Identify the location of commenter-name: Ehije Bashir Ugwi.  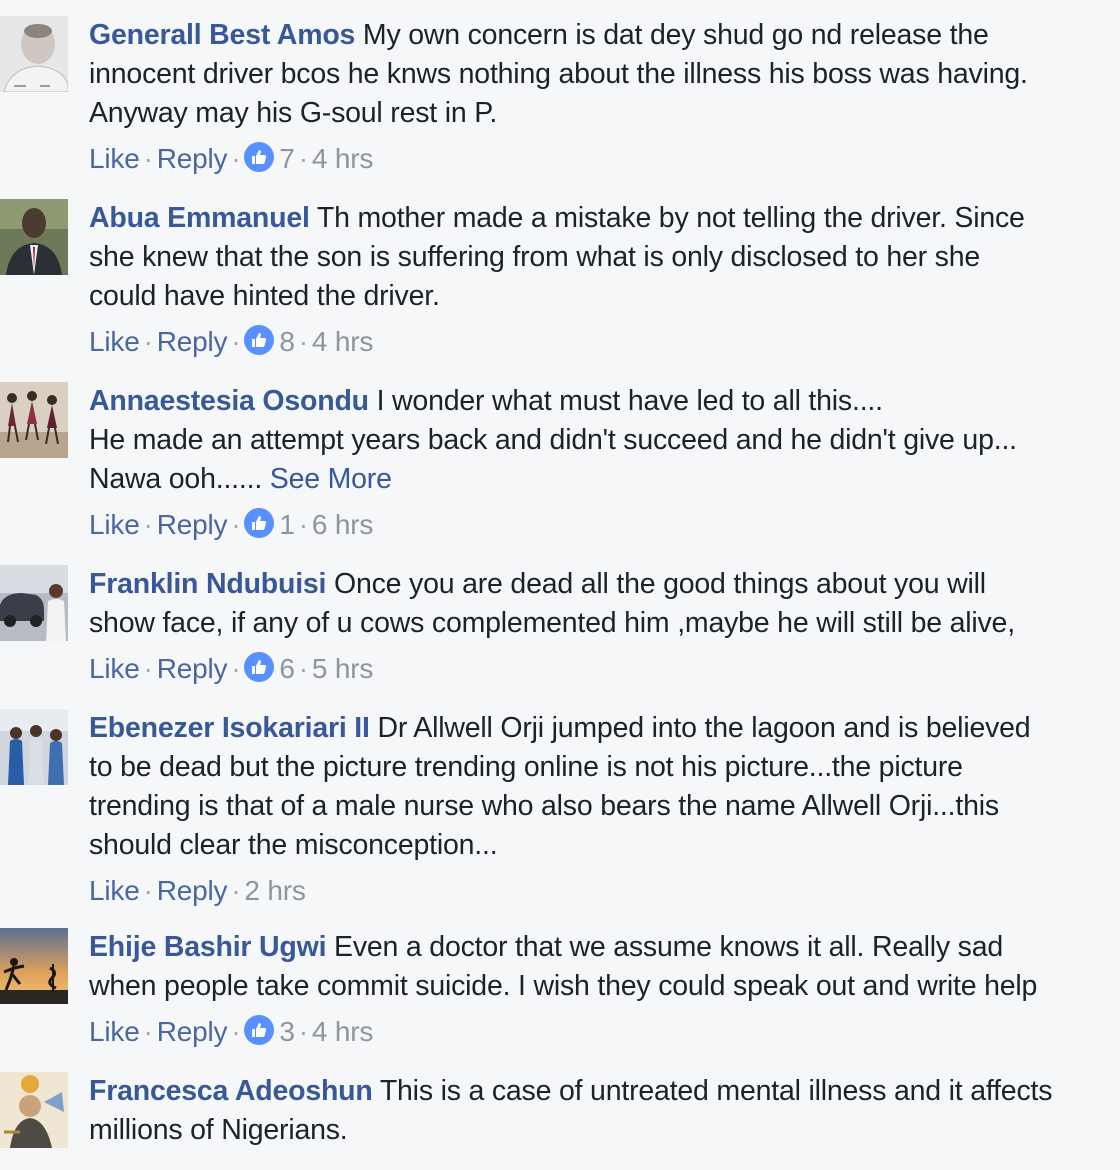
(208, 947).